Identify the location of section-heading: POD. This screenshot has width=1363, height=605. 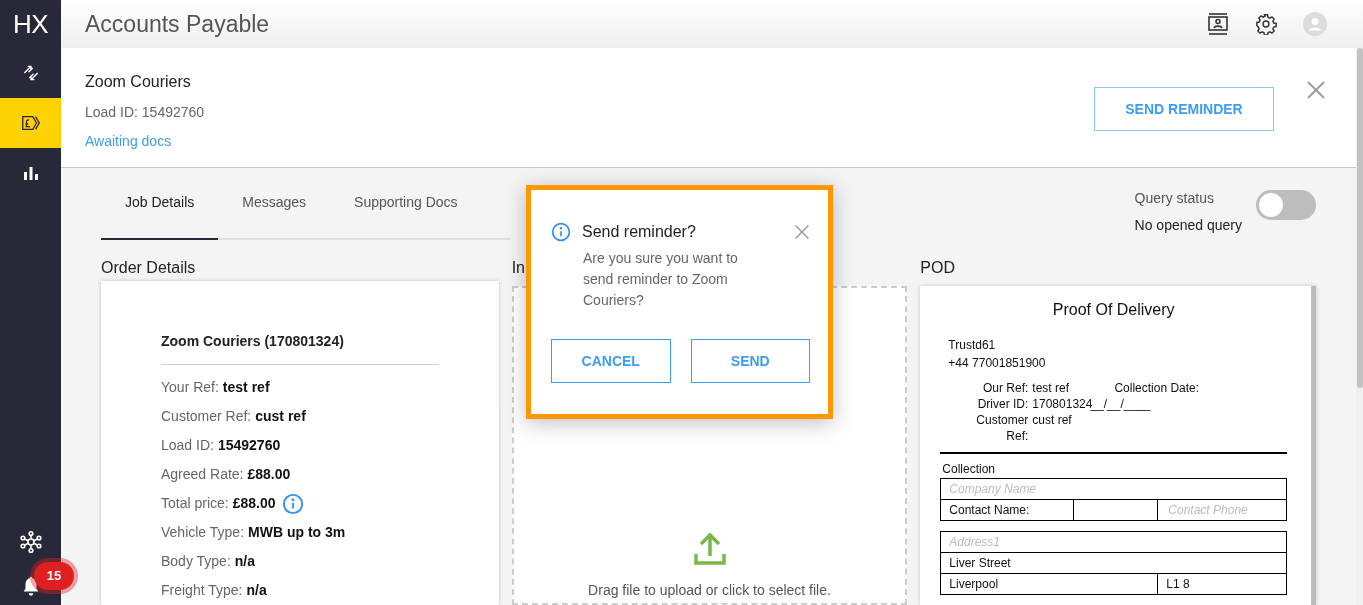
(938, 268).